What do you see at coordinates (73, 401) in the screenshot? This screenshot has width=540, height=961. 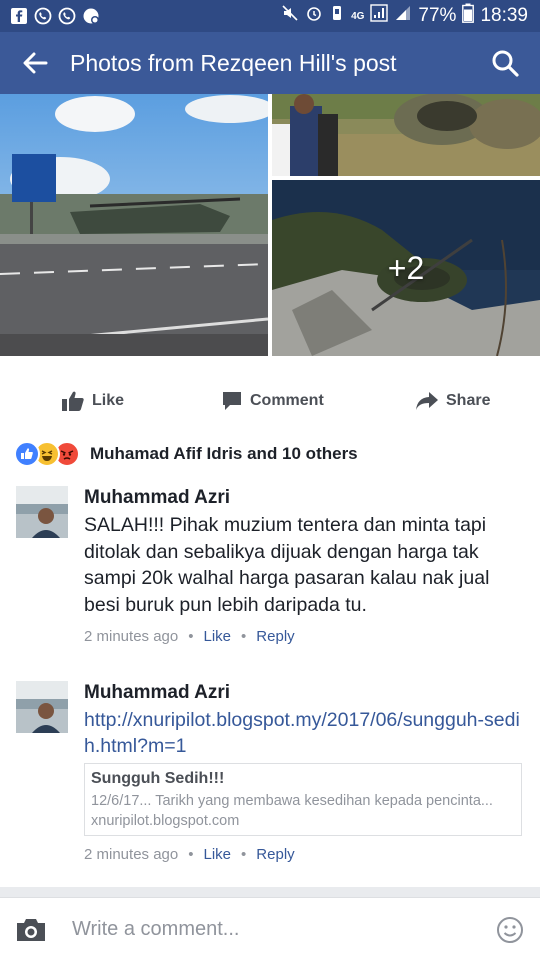 I see `thumbs-up-icon` at bounding box center [73, 401].